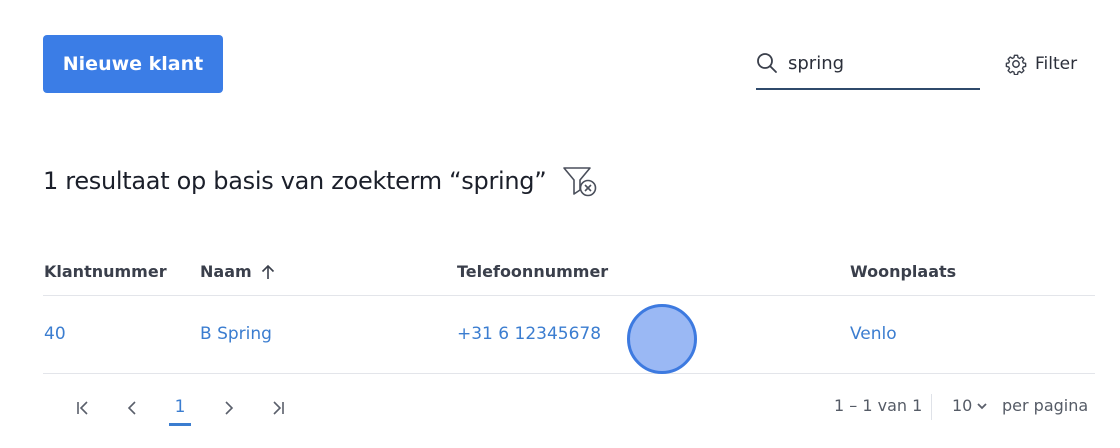  Describe the element at coordinates (82, 408) in the screenshot. I see `first-page-icon` at that location.